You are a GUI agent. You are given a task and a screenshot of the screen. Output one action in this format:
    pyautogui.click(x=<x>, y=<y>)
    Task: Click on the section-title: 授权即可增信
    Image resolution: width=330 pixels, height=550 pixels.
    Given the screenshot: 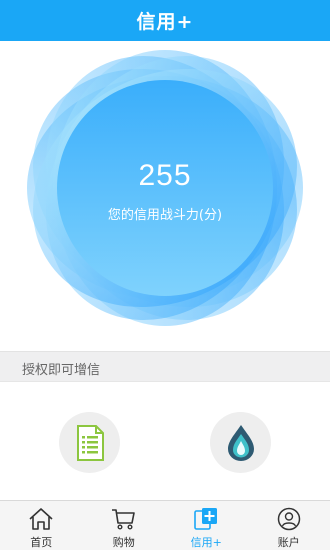 What is the action you would take?
    pyautogui.click(x=61, y=370)
    